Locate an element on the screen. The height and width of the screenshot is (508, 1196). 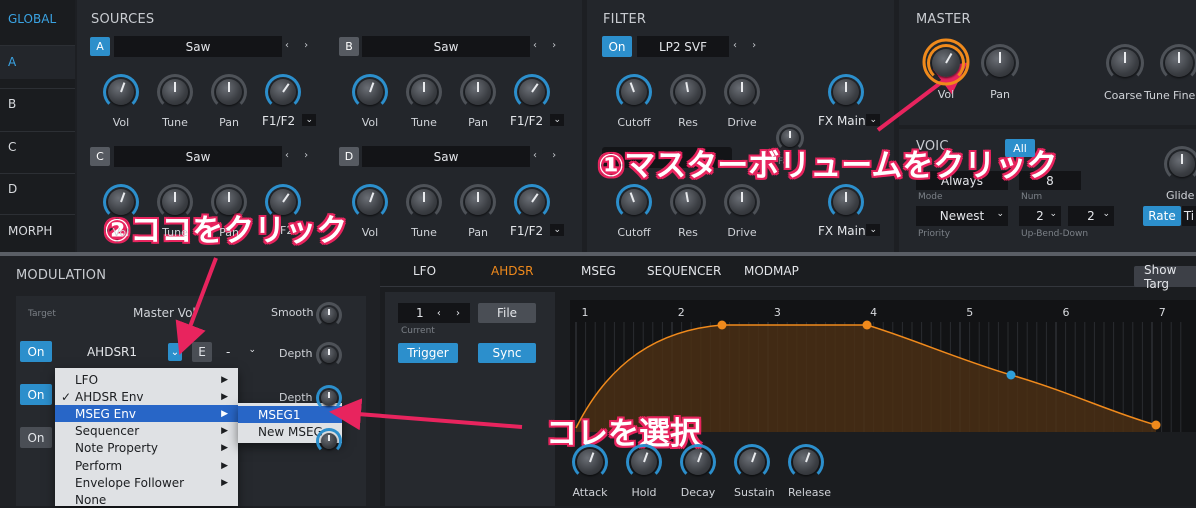
envelope-current-arrows: ‹ › is located at coordinates (451, 313).